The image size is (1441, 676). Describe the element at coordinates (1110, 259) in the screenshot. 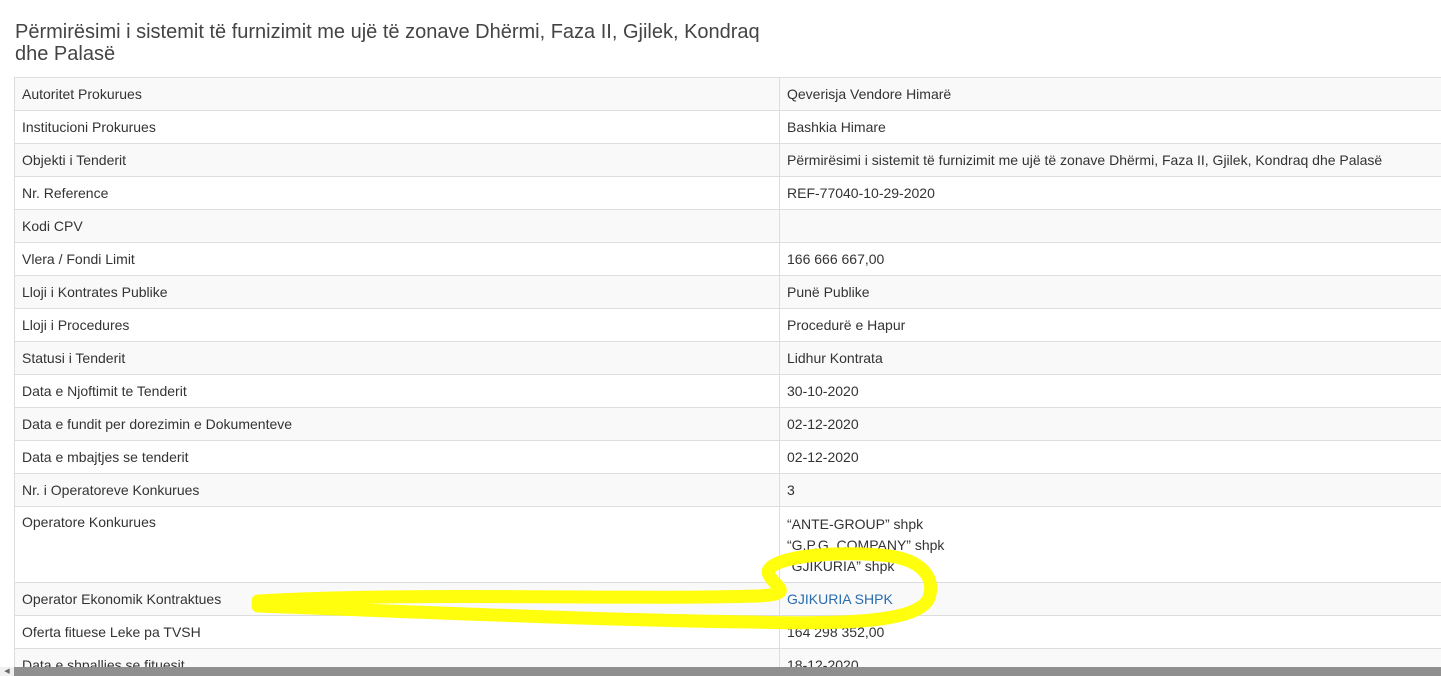

I see `row-value: 166 666 667,00` at that location.